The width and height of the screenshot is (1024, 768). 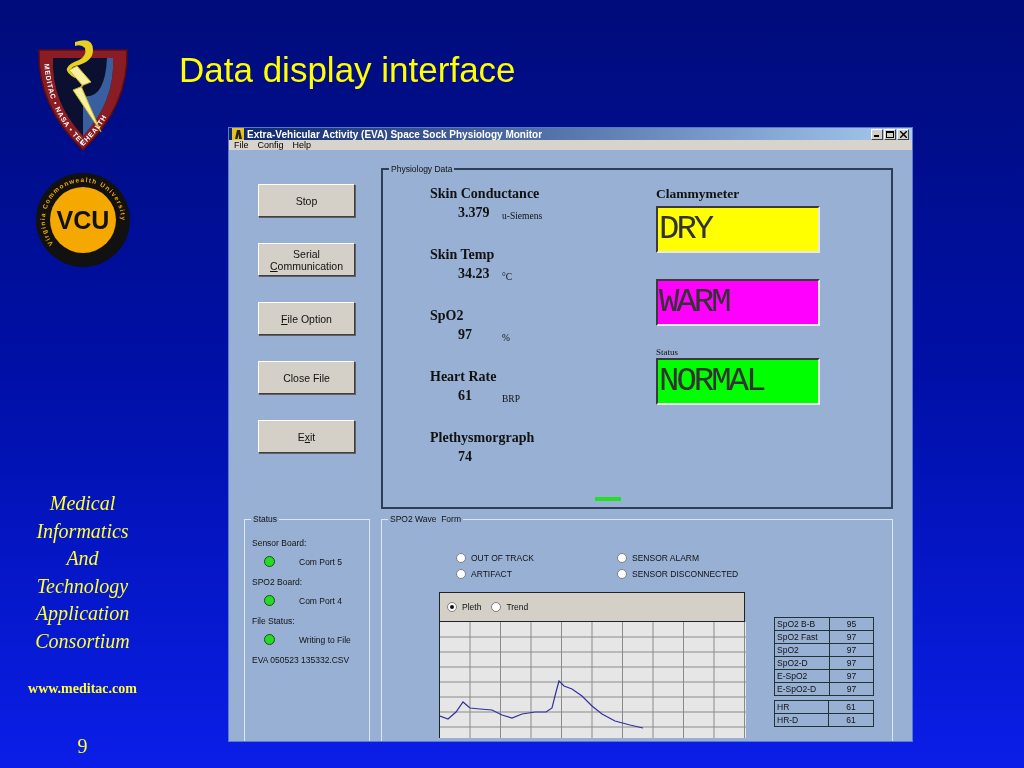 What do you see at coordinates (463, 377) in the screenshot?
I see `reading-label: Heart Rate` at bounding box center [463, 377].